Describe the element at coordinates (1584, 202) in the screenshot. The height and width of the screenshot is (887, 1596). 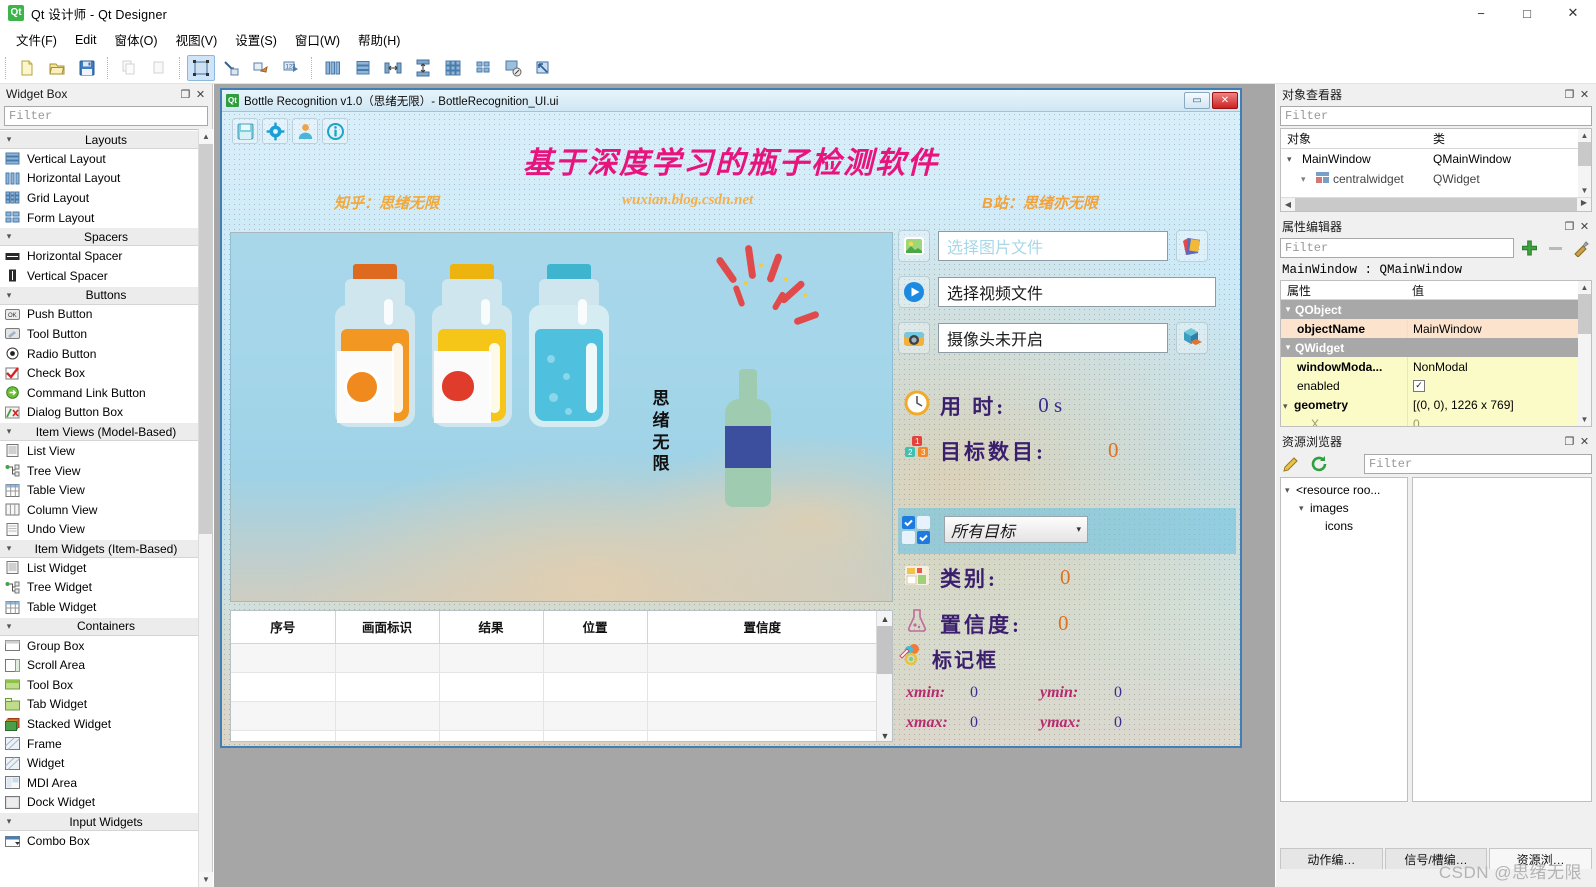
I see `scroll-right-icon: ▶` at that location.